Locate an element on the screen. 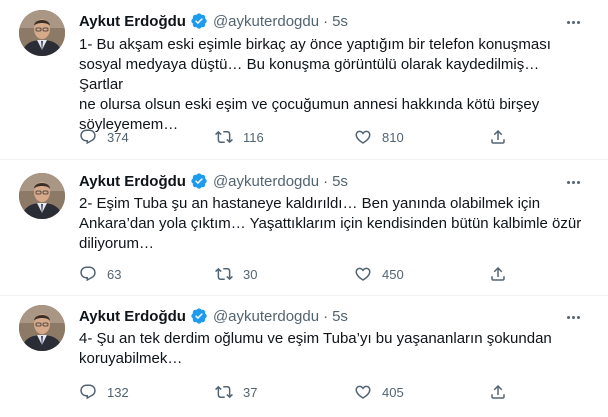 The image size is (608, 417). like-count: 450 is located at coordinates (393, 274).